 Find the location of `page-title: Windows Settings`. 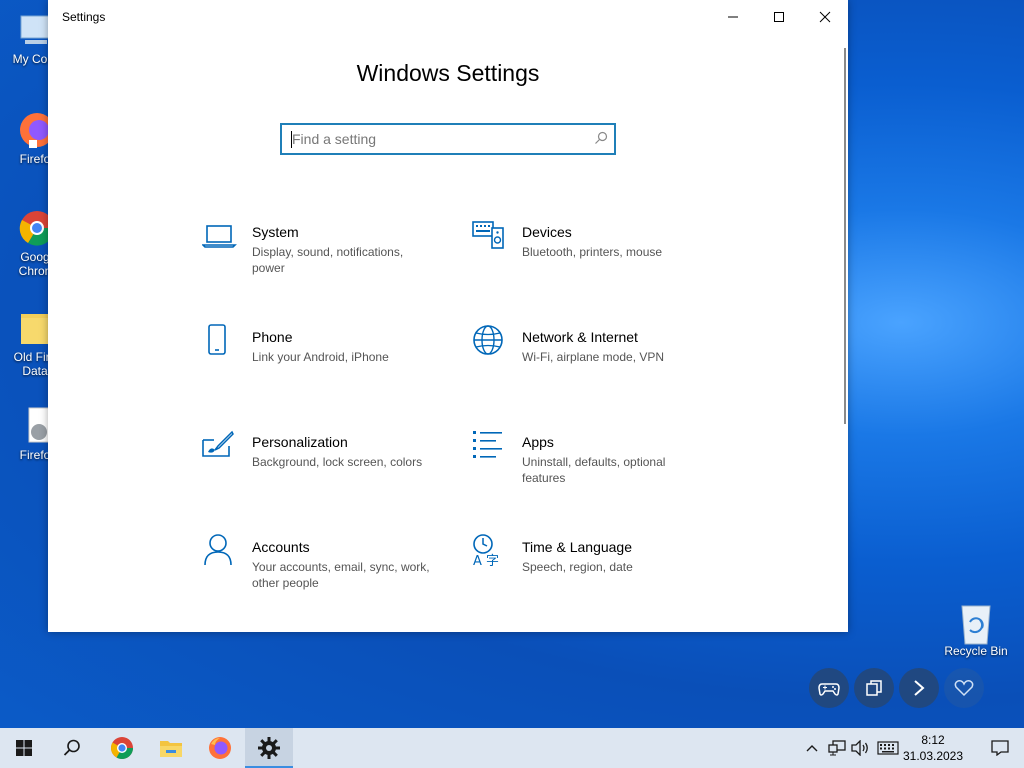

page-title: Windows Settings is located at coordinates (448, 73).